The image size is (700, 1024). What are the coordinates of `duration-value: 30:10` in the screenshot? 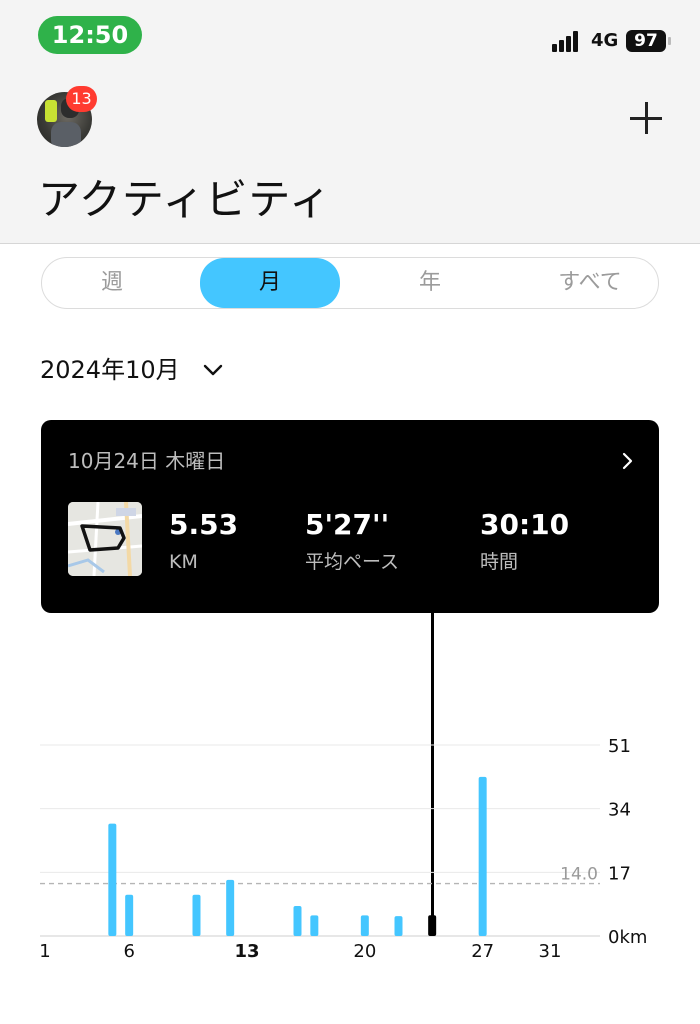 It's located at (525, 524).